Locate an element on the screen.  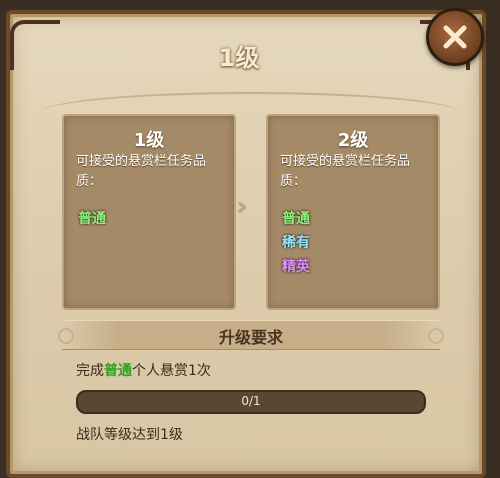
requirement-prefix: 完成 is located at coordinates (90, 371).